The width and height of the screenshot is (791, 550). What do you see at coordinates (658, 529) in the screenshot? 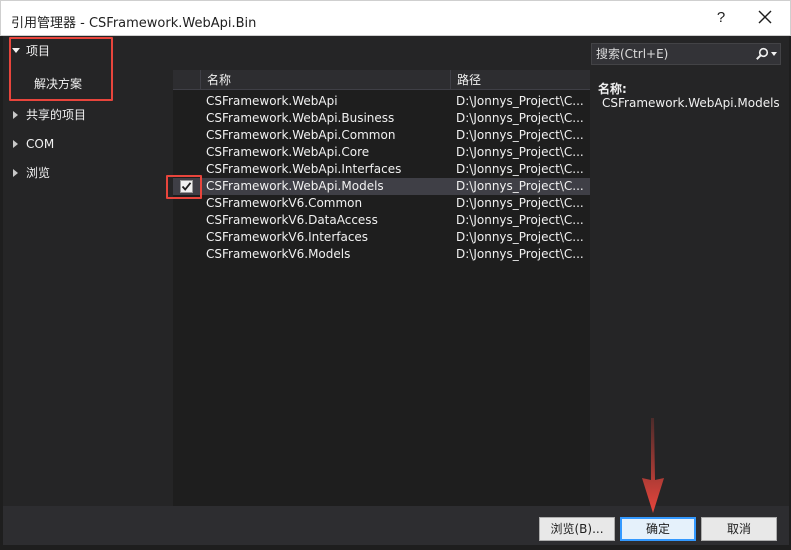
I see `ok-button: 确定` at bounding box center [658, 529].